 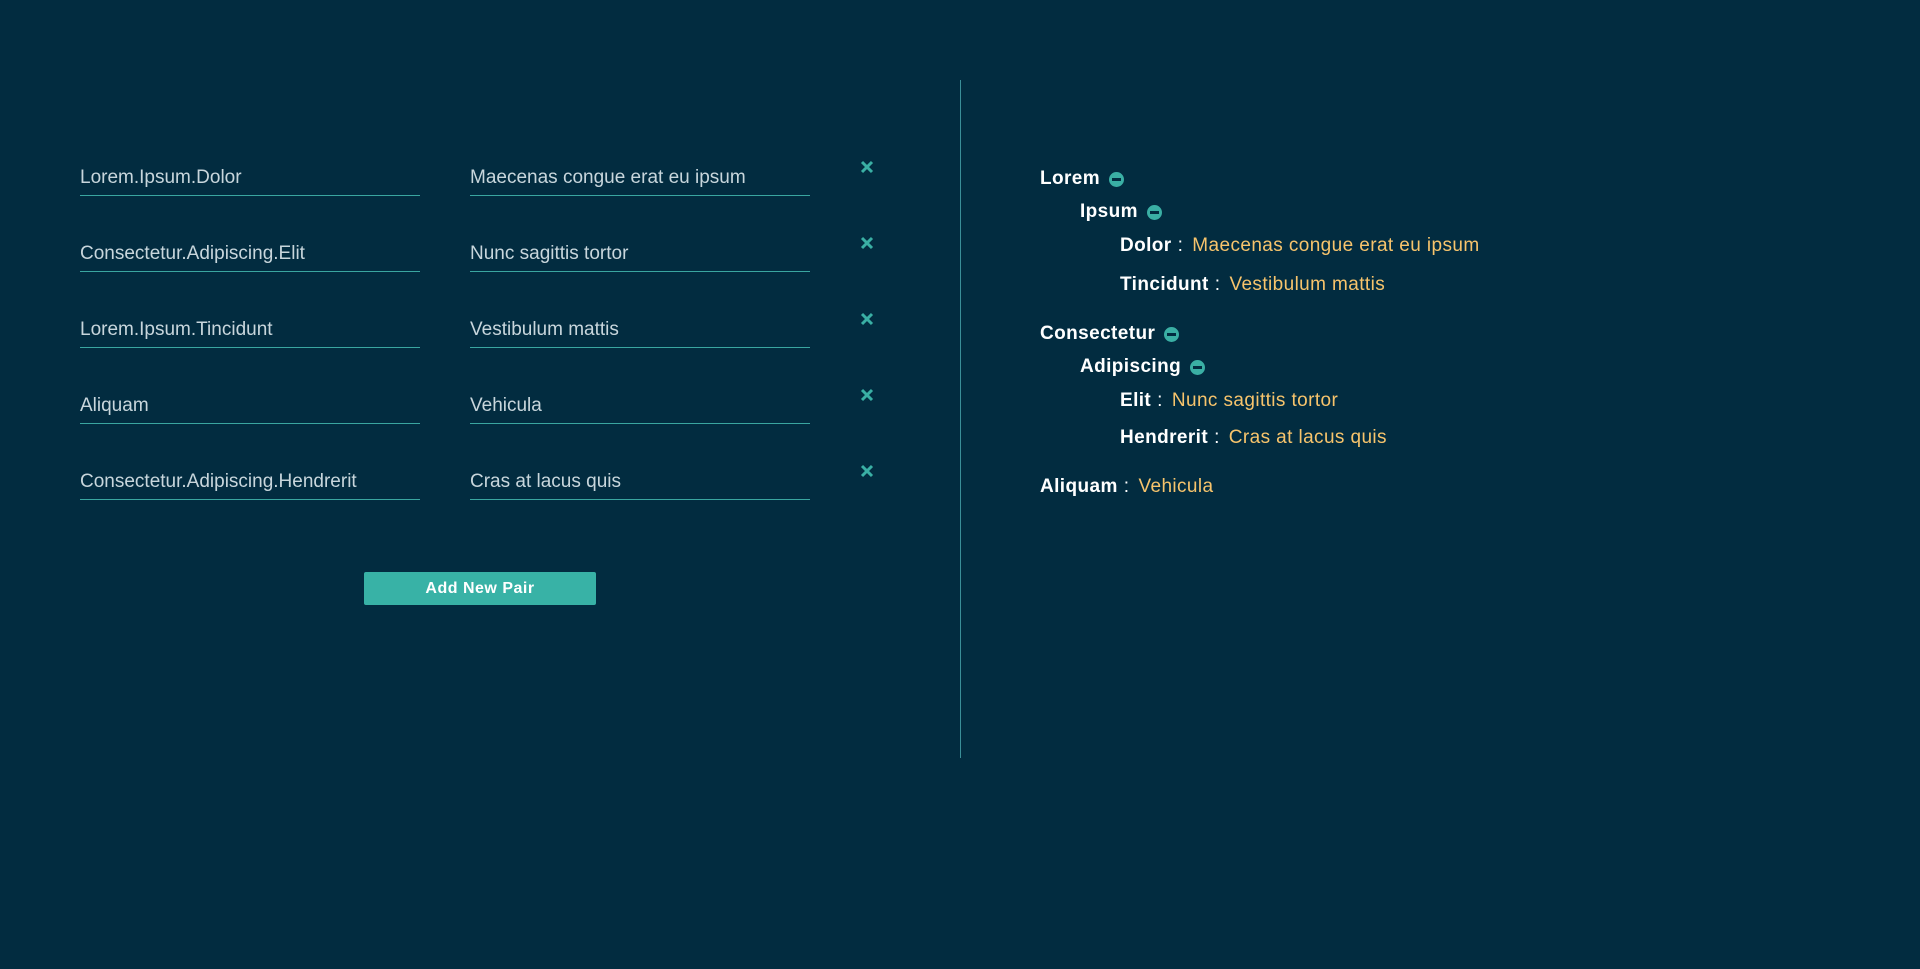 I want to click on tree-key: Ipsum, so click(x=1109, y=211).